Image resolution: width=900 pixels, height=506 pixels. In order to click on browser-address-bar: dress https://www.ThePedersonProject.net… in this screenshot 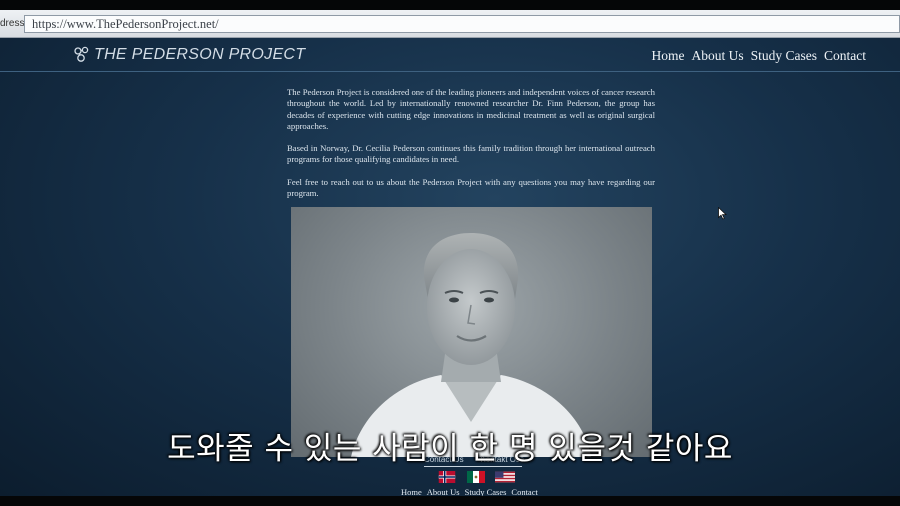, I will do `click(450, 24)`.